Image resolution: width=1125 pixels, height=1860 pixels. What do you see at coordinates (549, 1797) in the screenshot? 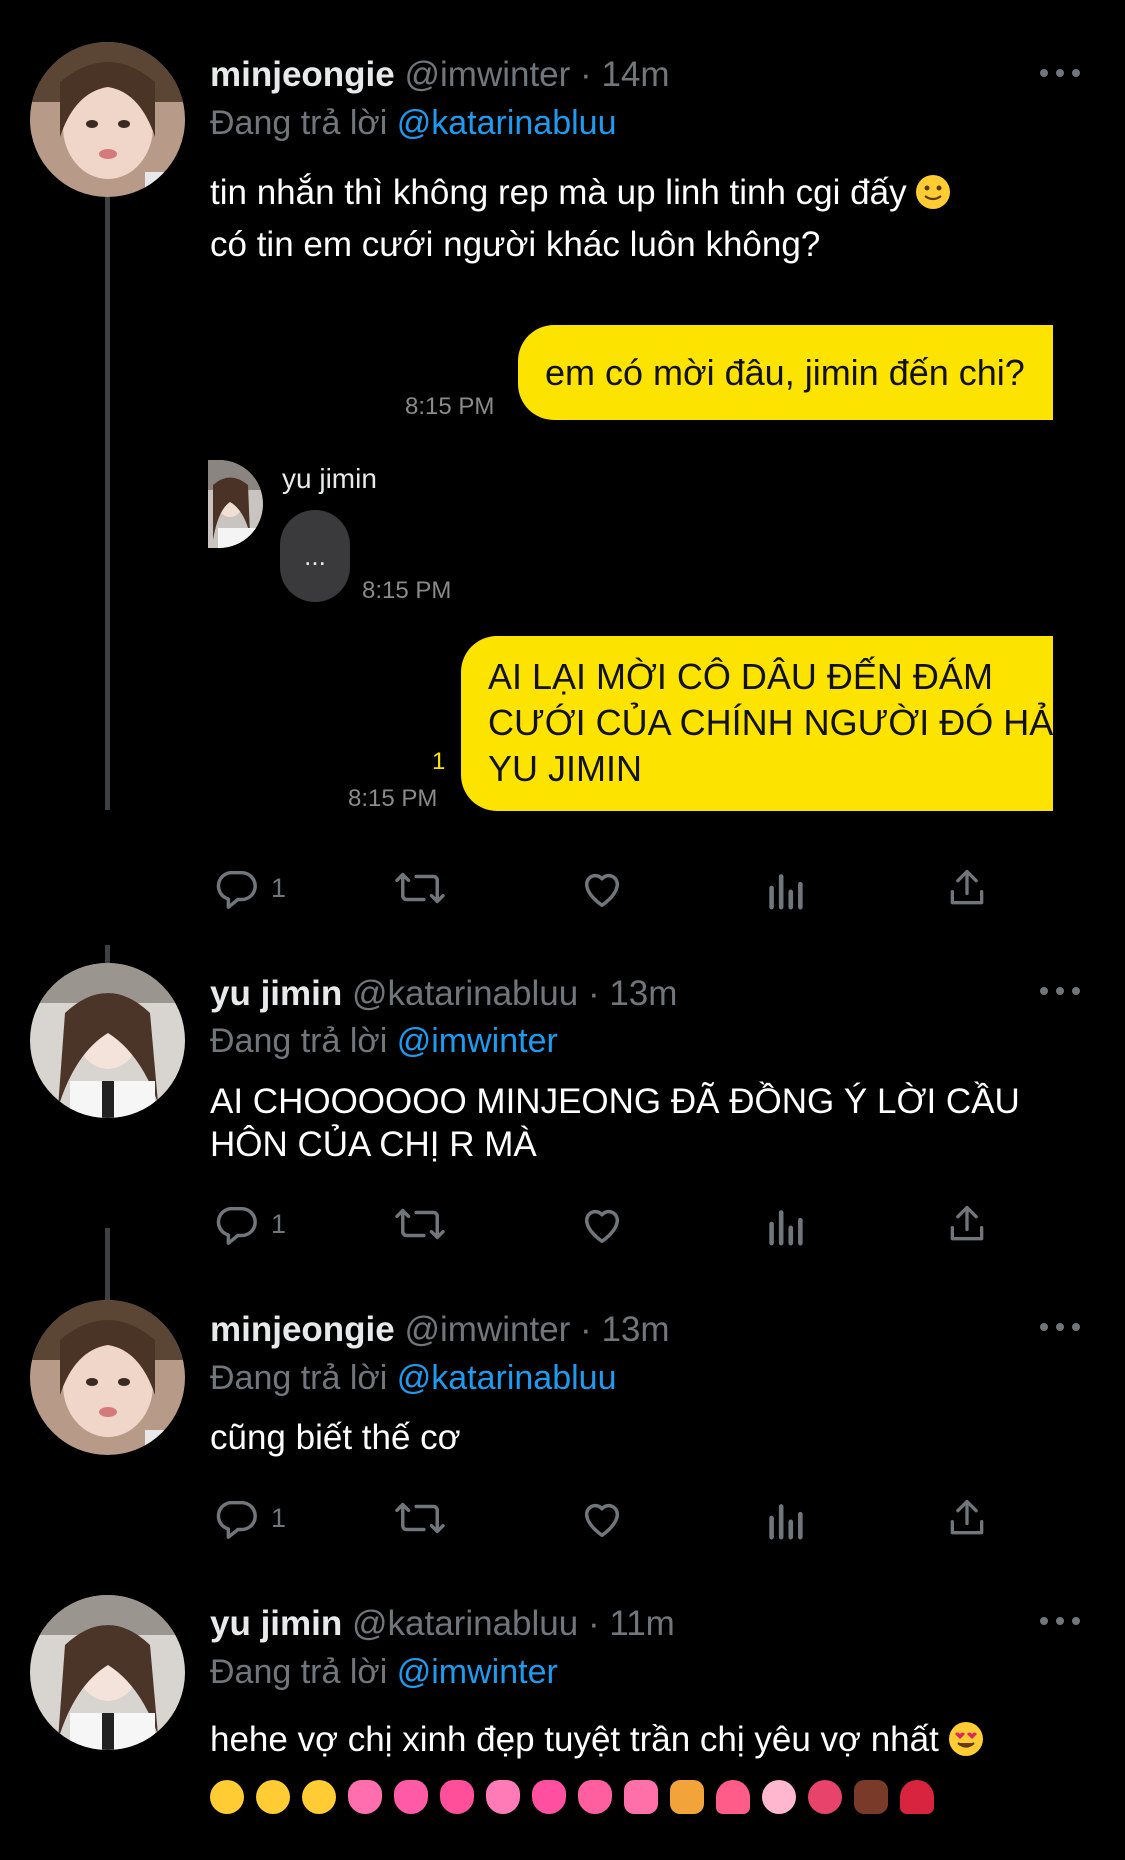
I see `sparkling-heart-emoji-icon` at bounding box center [549, 1797].